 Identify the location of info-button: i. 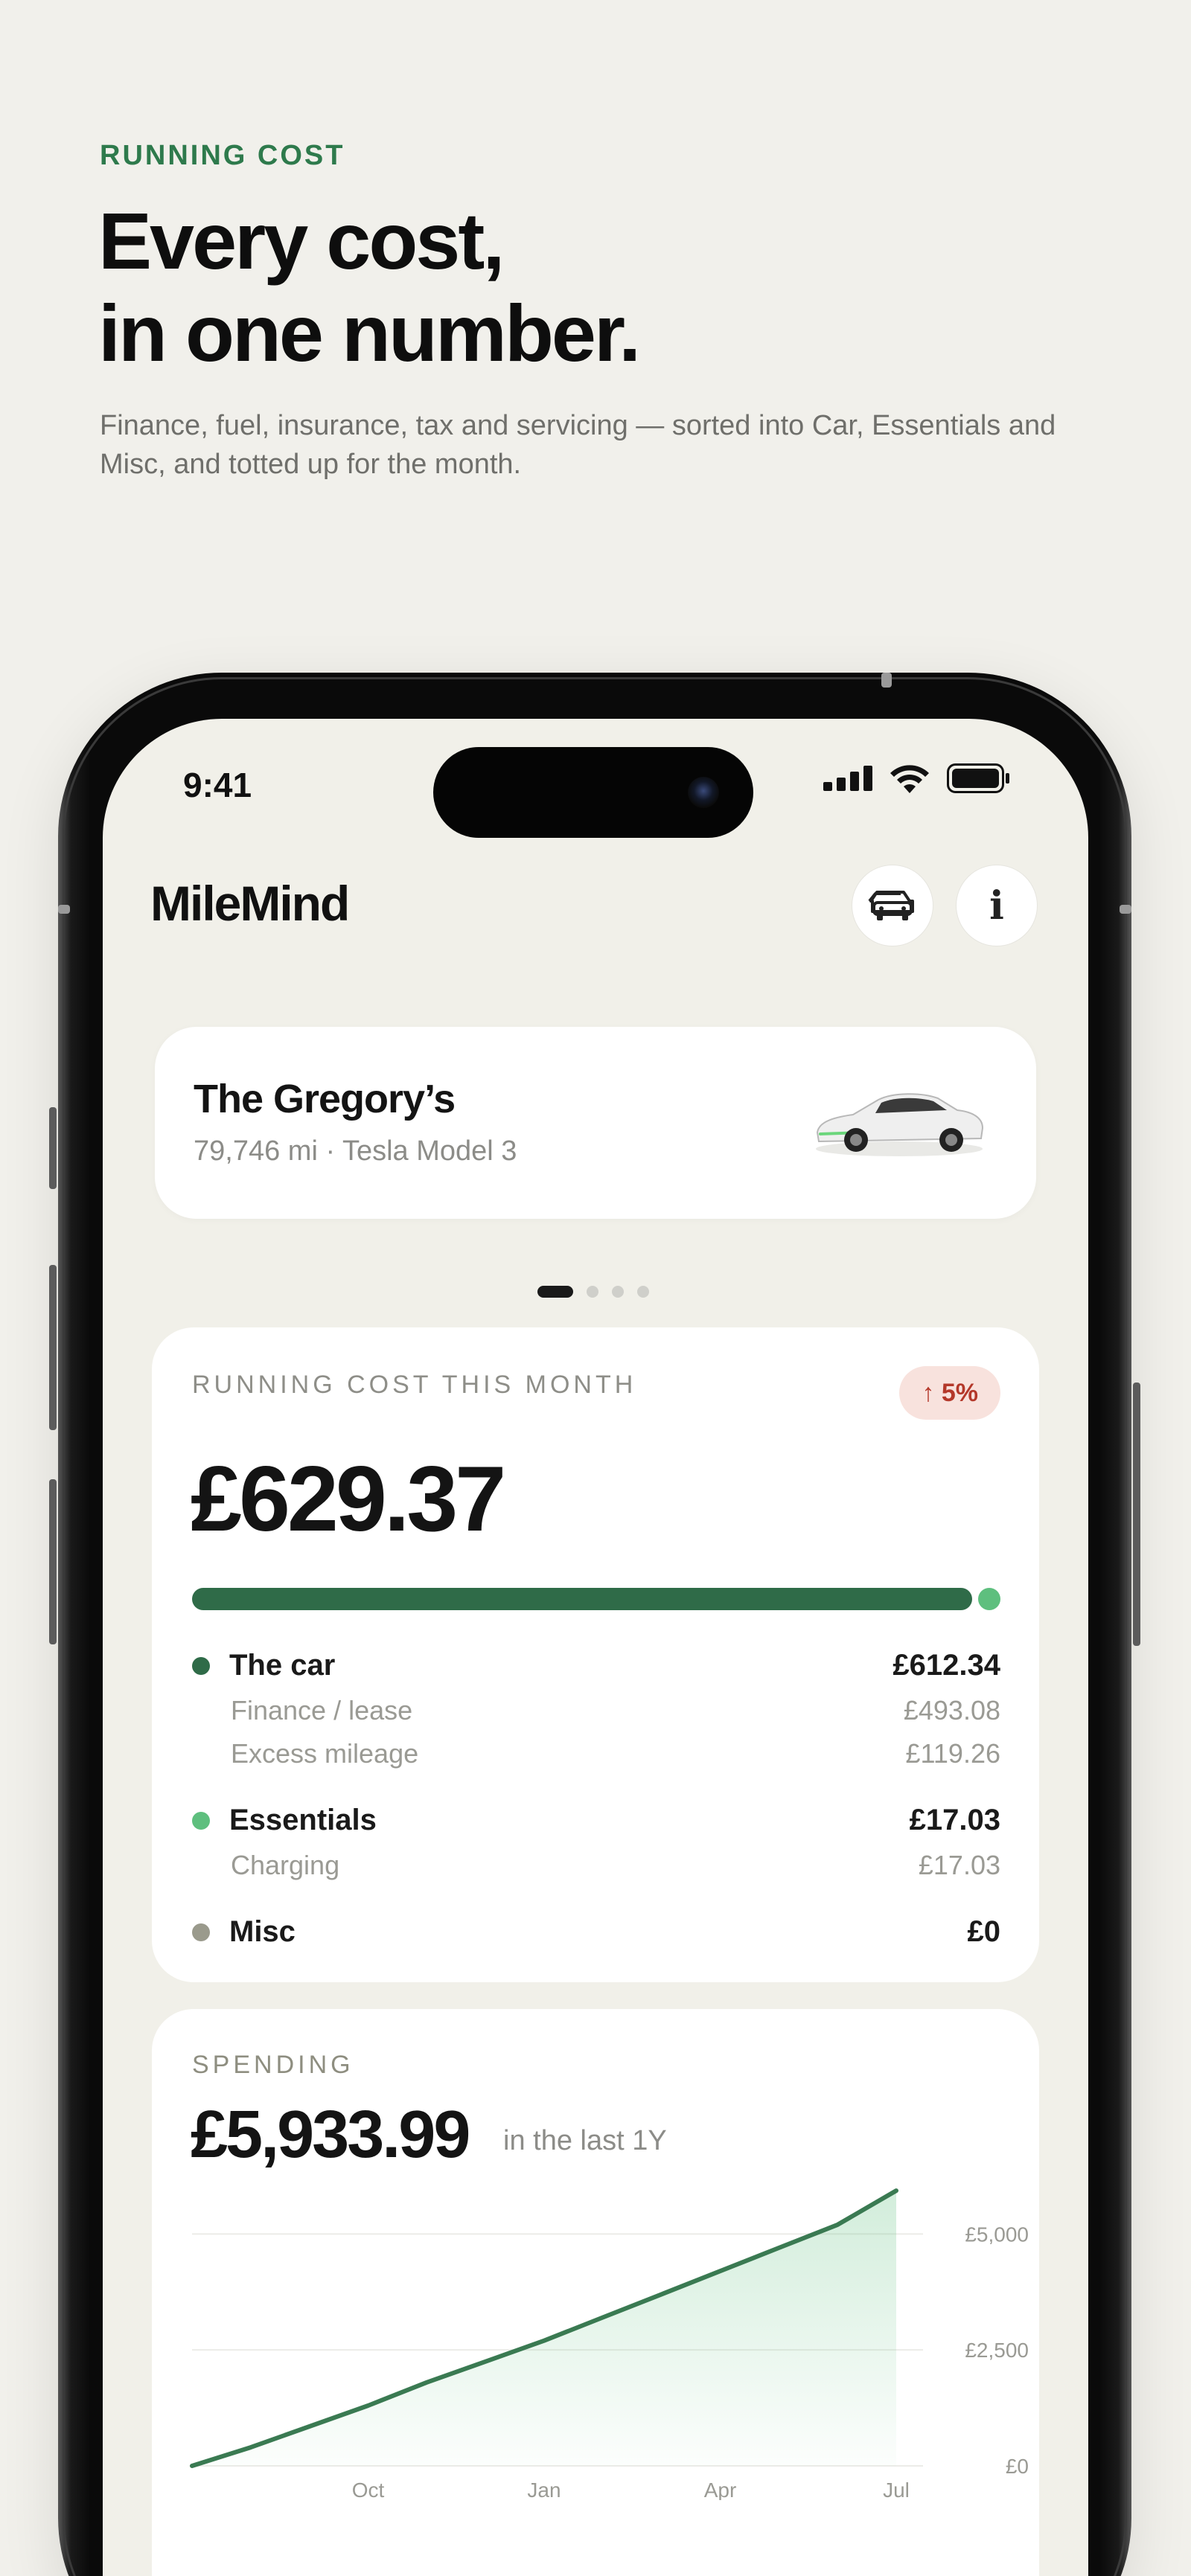
(997, 905).